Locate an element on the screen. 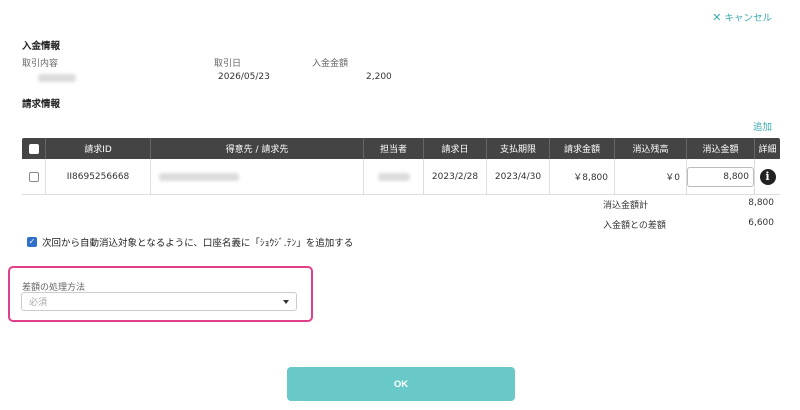 This screenshot has height=410, width=800. clear-amount-input: 8,800 is located at coordinates (720, 176).